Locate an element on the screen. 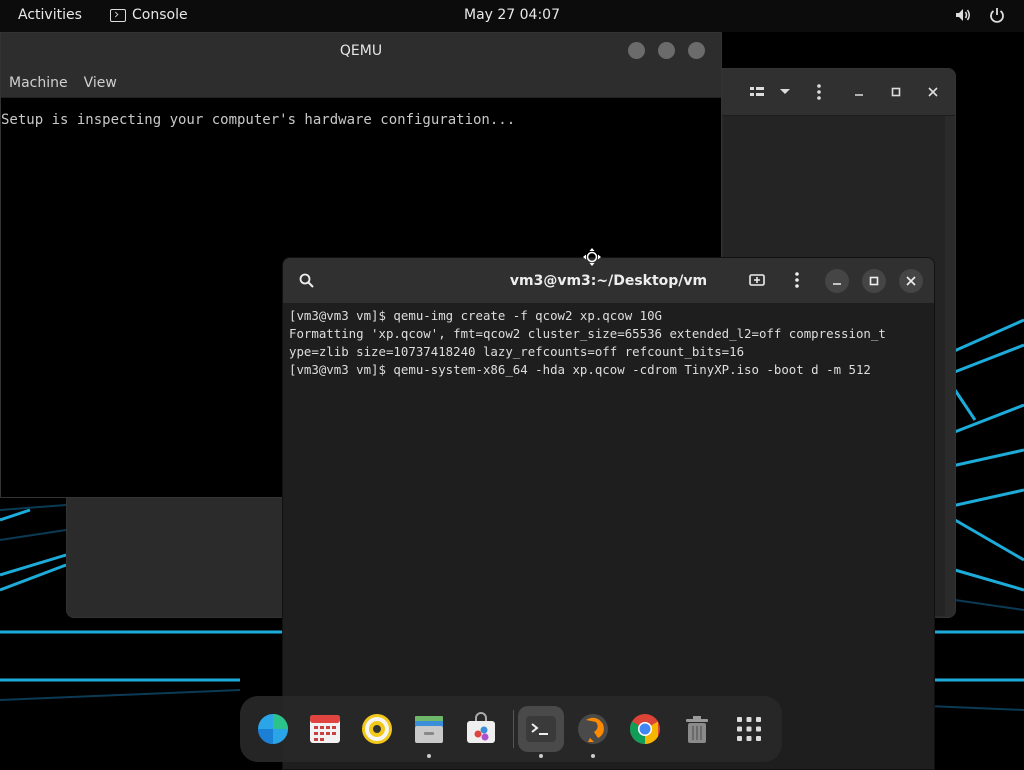  rhythmbox-icon is located at coordinates (377, 729).